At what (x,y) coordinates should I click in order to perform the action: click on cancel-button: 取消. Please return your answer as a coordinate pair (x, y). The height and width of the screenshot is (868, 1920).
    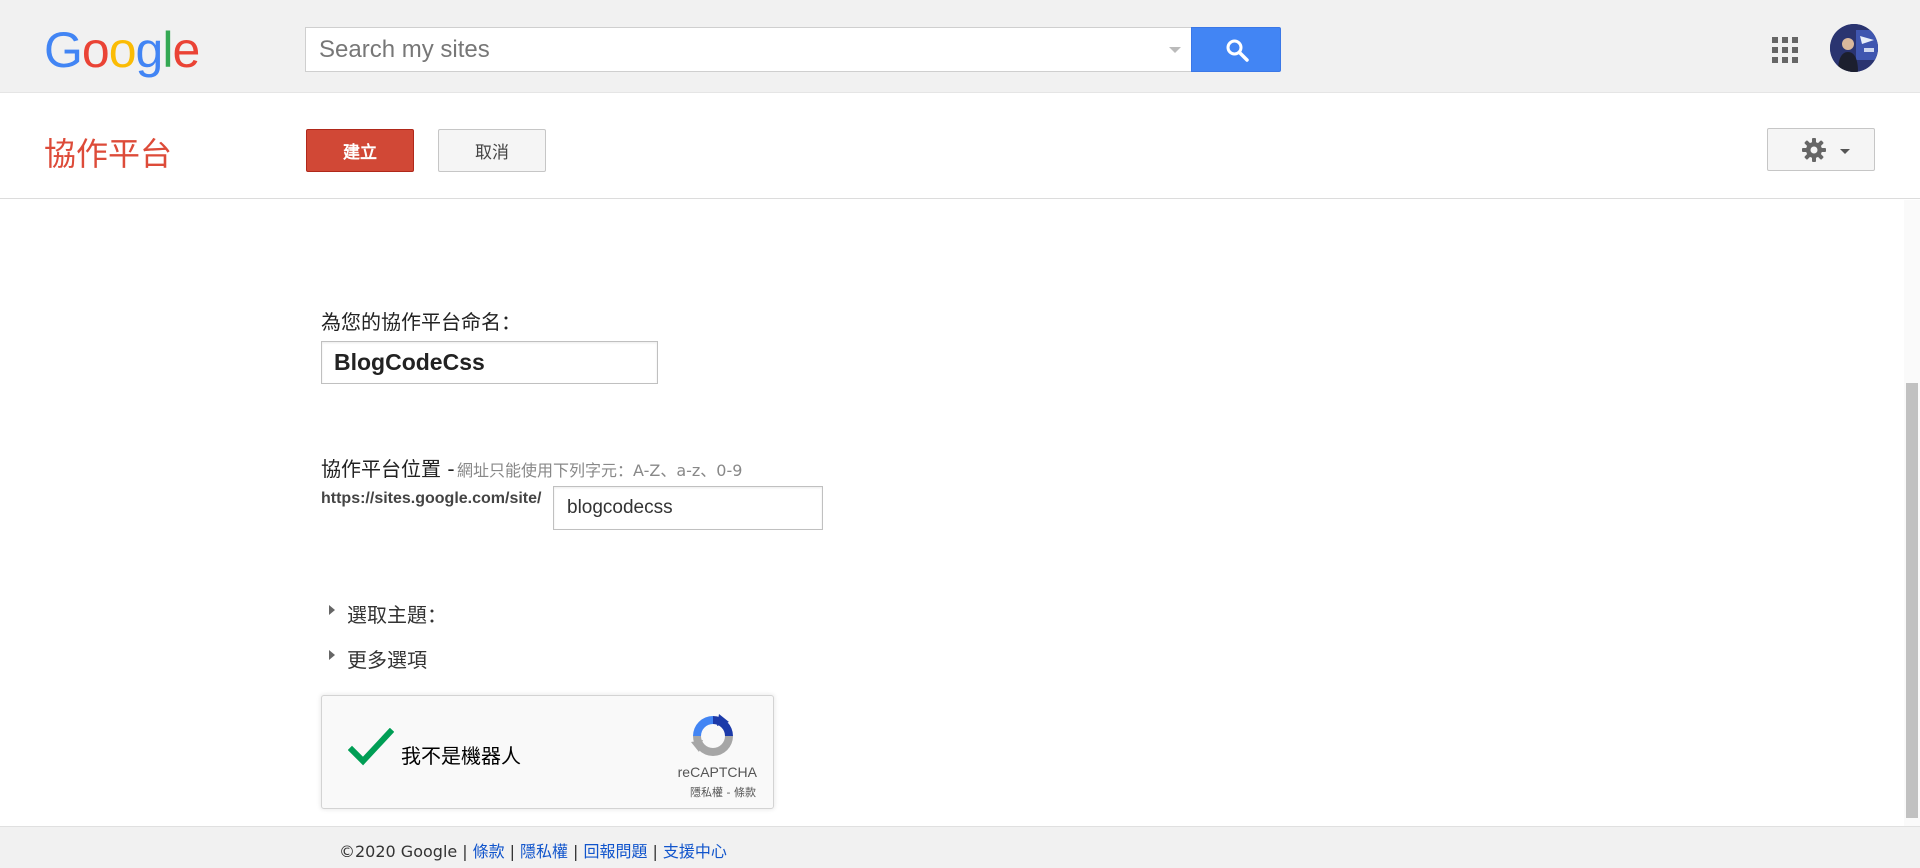
    Looking at the image, I should click on (492, 150).